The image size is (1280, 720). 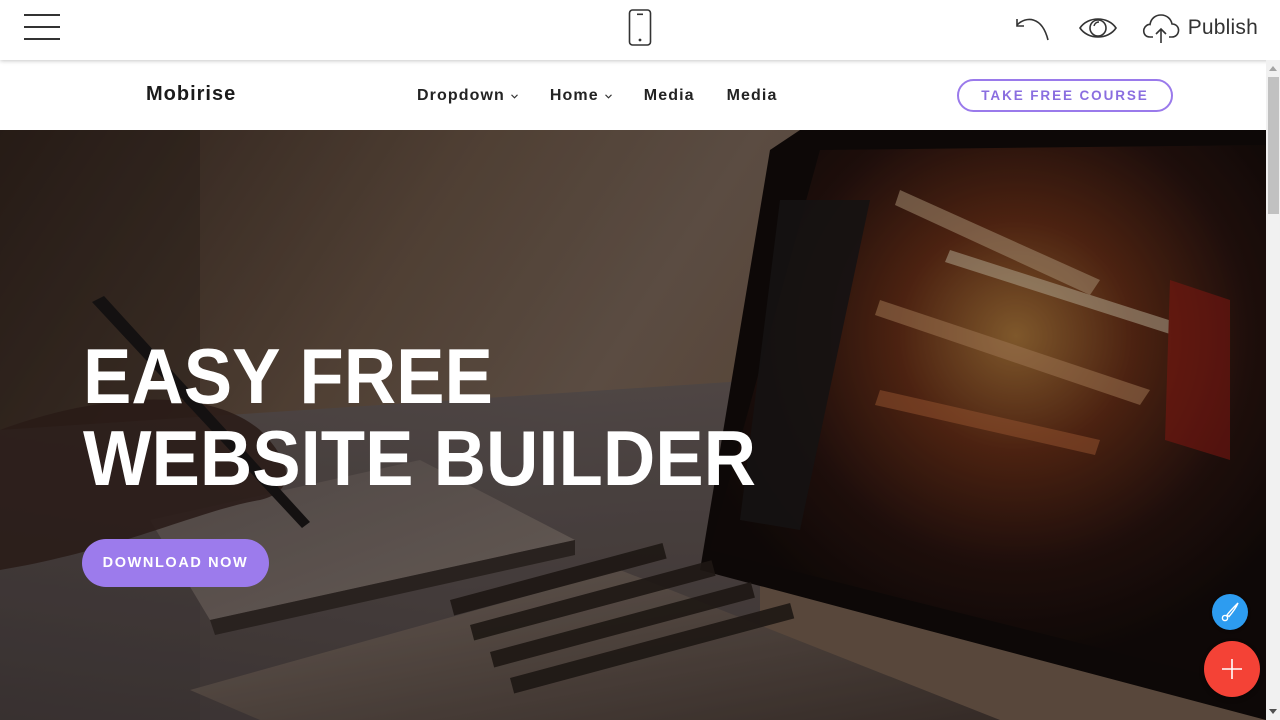 I want to click on nav-item-label: Dropdown, so click(x=461, y=95).